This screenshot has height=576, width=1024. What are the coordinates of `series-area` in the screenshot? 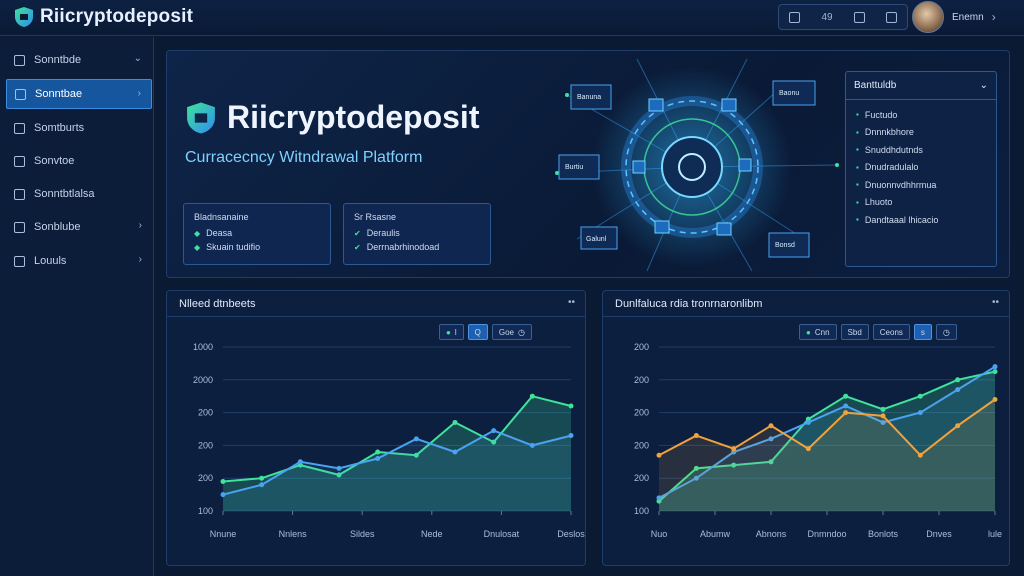 It's located at (397, 470).